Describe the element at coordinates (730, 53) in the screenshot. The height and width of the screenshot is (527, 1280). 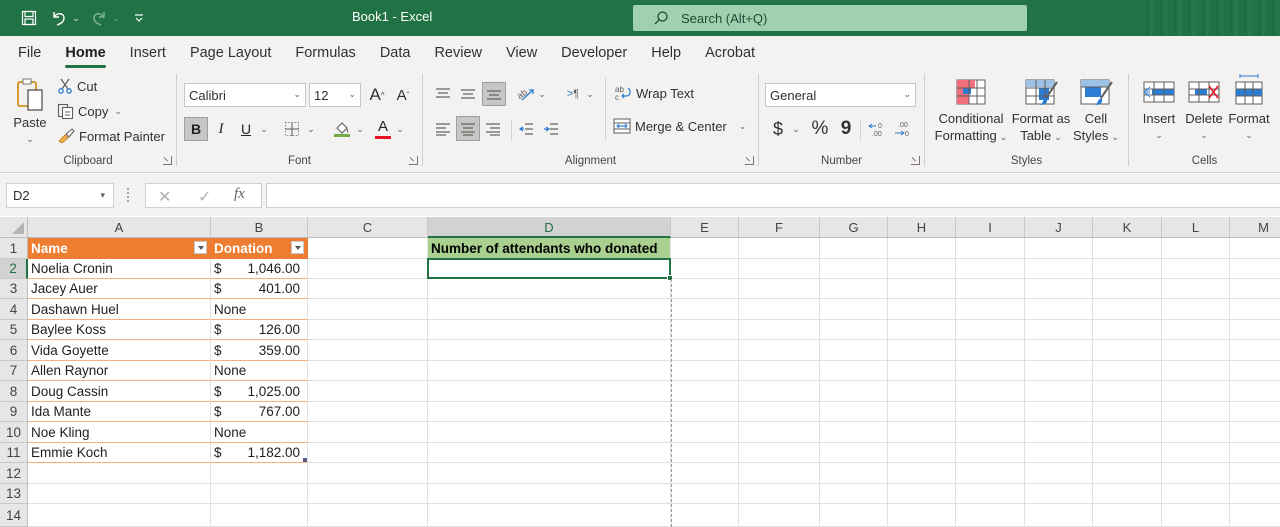
I see `tab-acrobat: Acrobat` at that location.